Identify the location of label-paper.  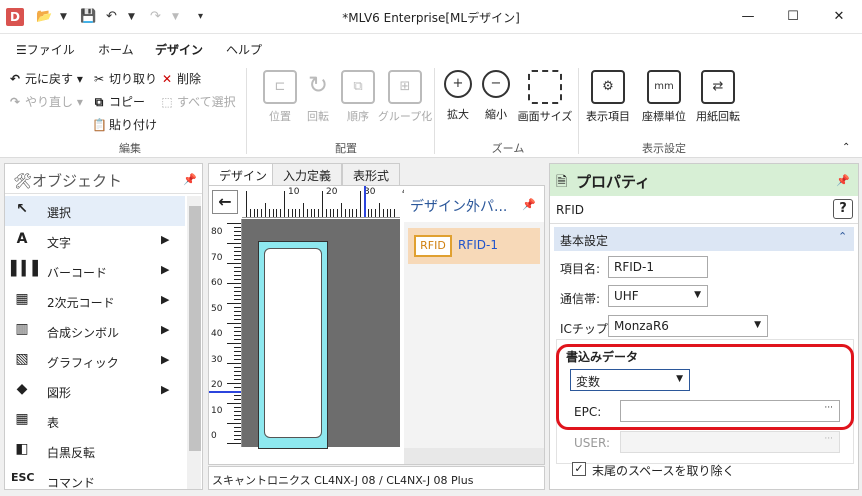
(293, 345).